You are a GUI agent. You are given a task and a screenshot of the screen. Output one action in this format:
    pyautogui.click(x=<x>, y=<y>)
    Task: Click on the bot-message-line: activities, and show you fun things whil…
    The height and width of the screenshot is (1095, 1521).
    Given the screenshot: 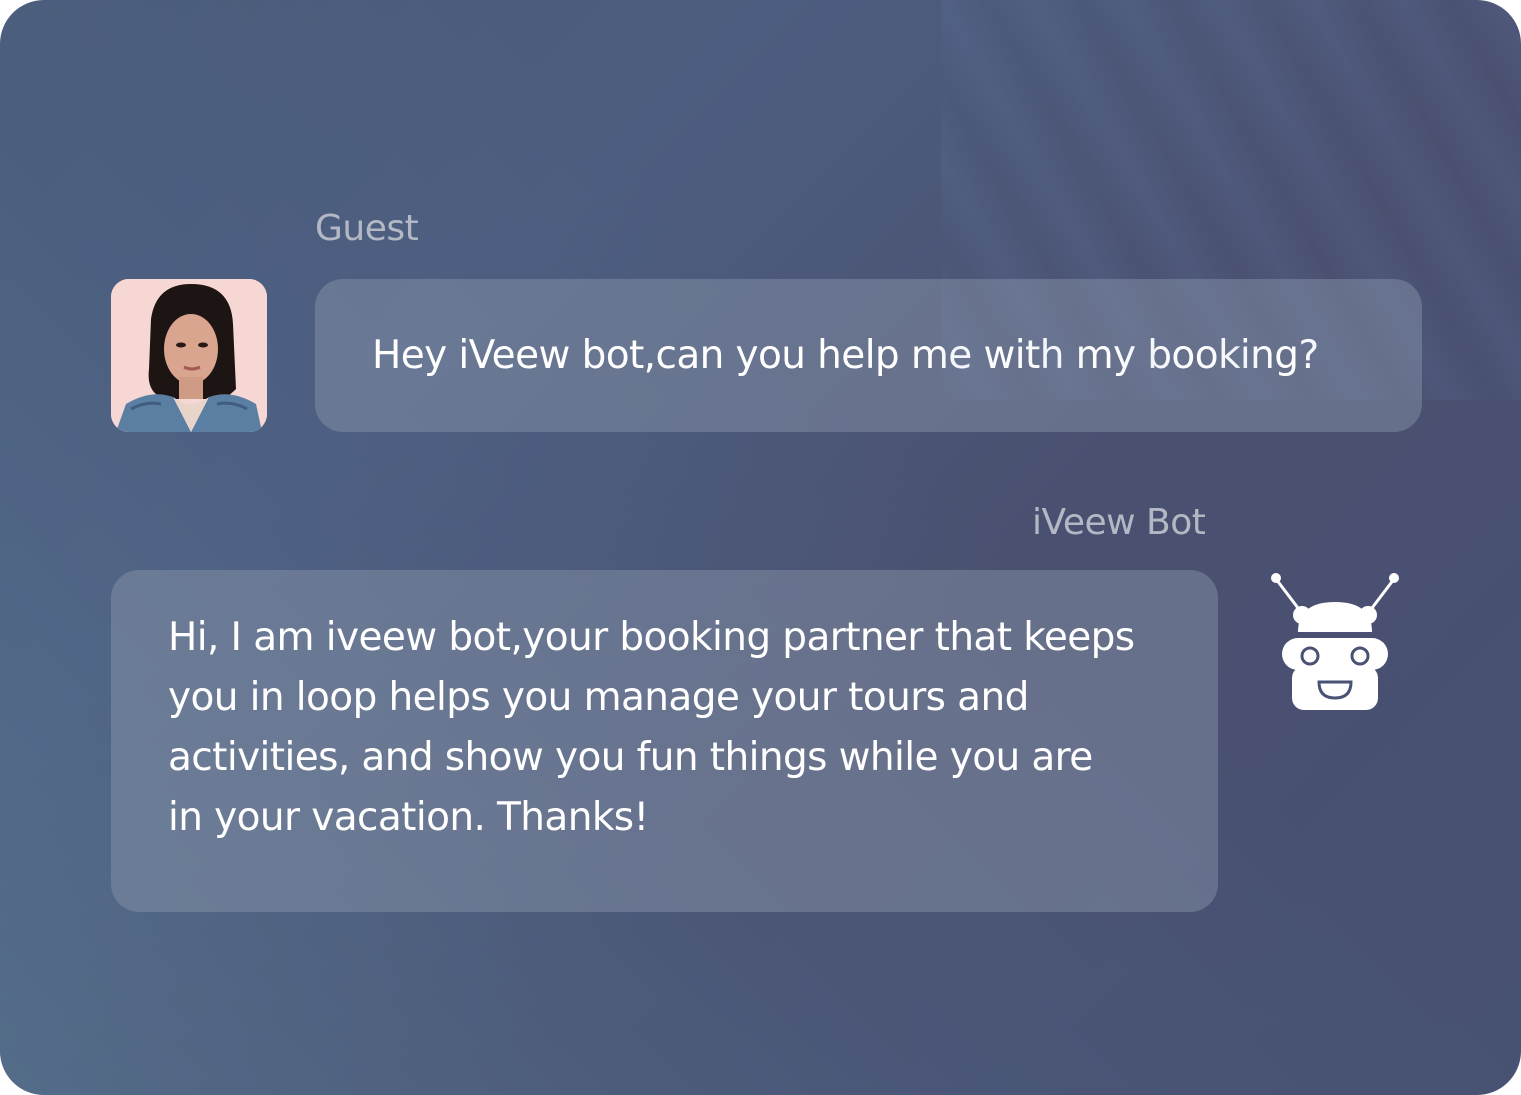 What is the action you would take?
    pyautogui.click(x=630, y=757)
    